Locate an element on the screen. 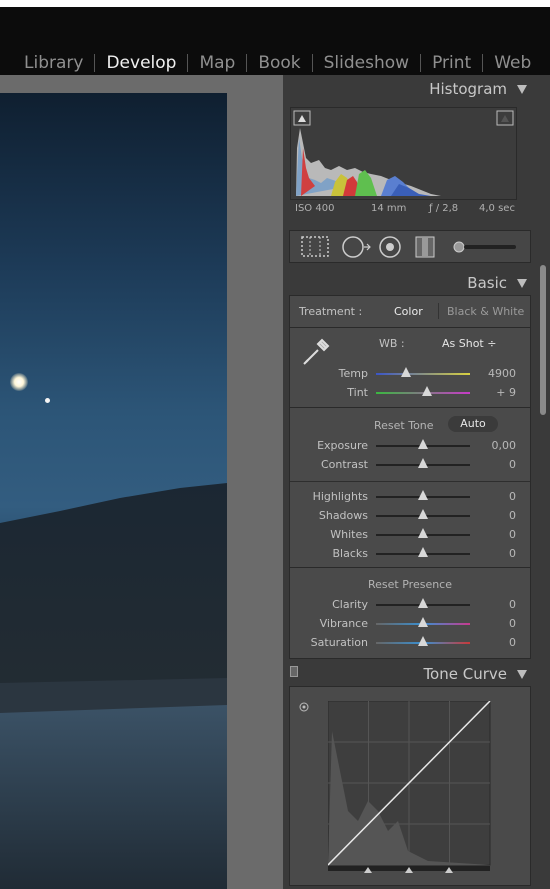  contrast-slider-row: Contrast 0 is located at coordinates (410, 465).